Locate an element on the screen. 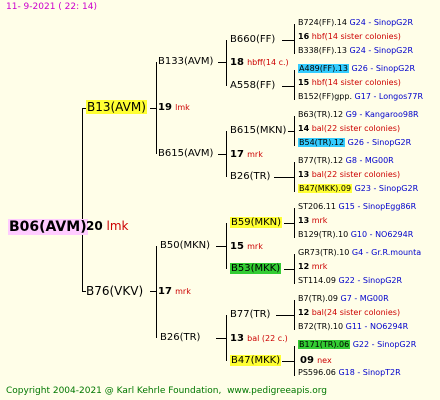 The height and width of the screenshot is (400, 440). gen4-node-3: A489(FF).13 G26 - SinopG2R is located at coordinates (356, 68).